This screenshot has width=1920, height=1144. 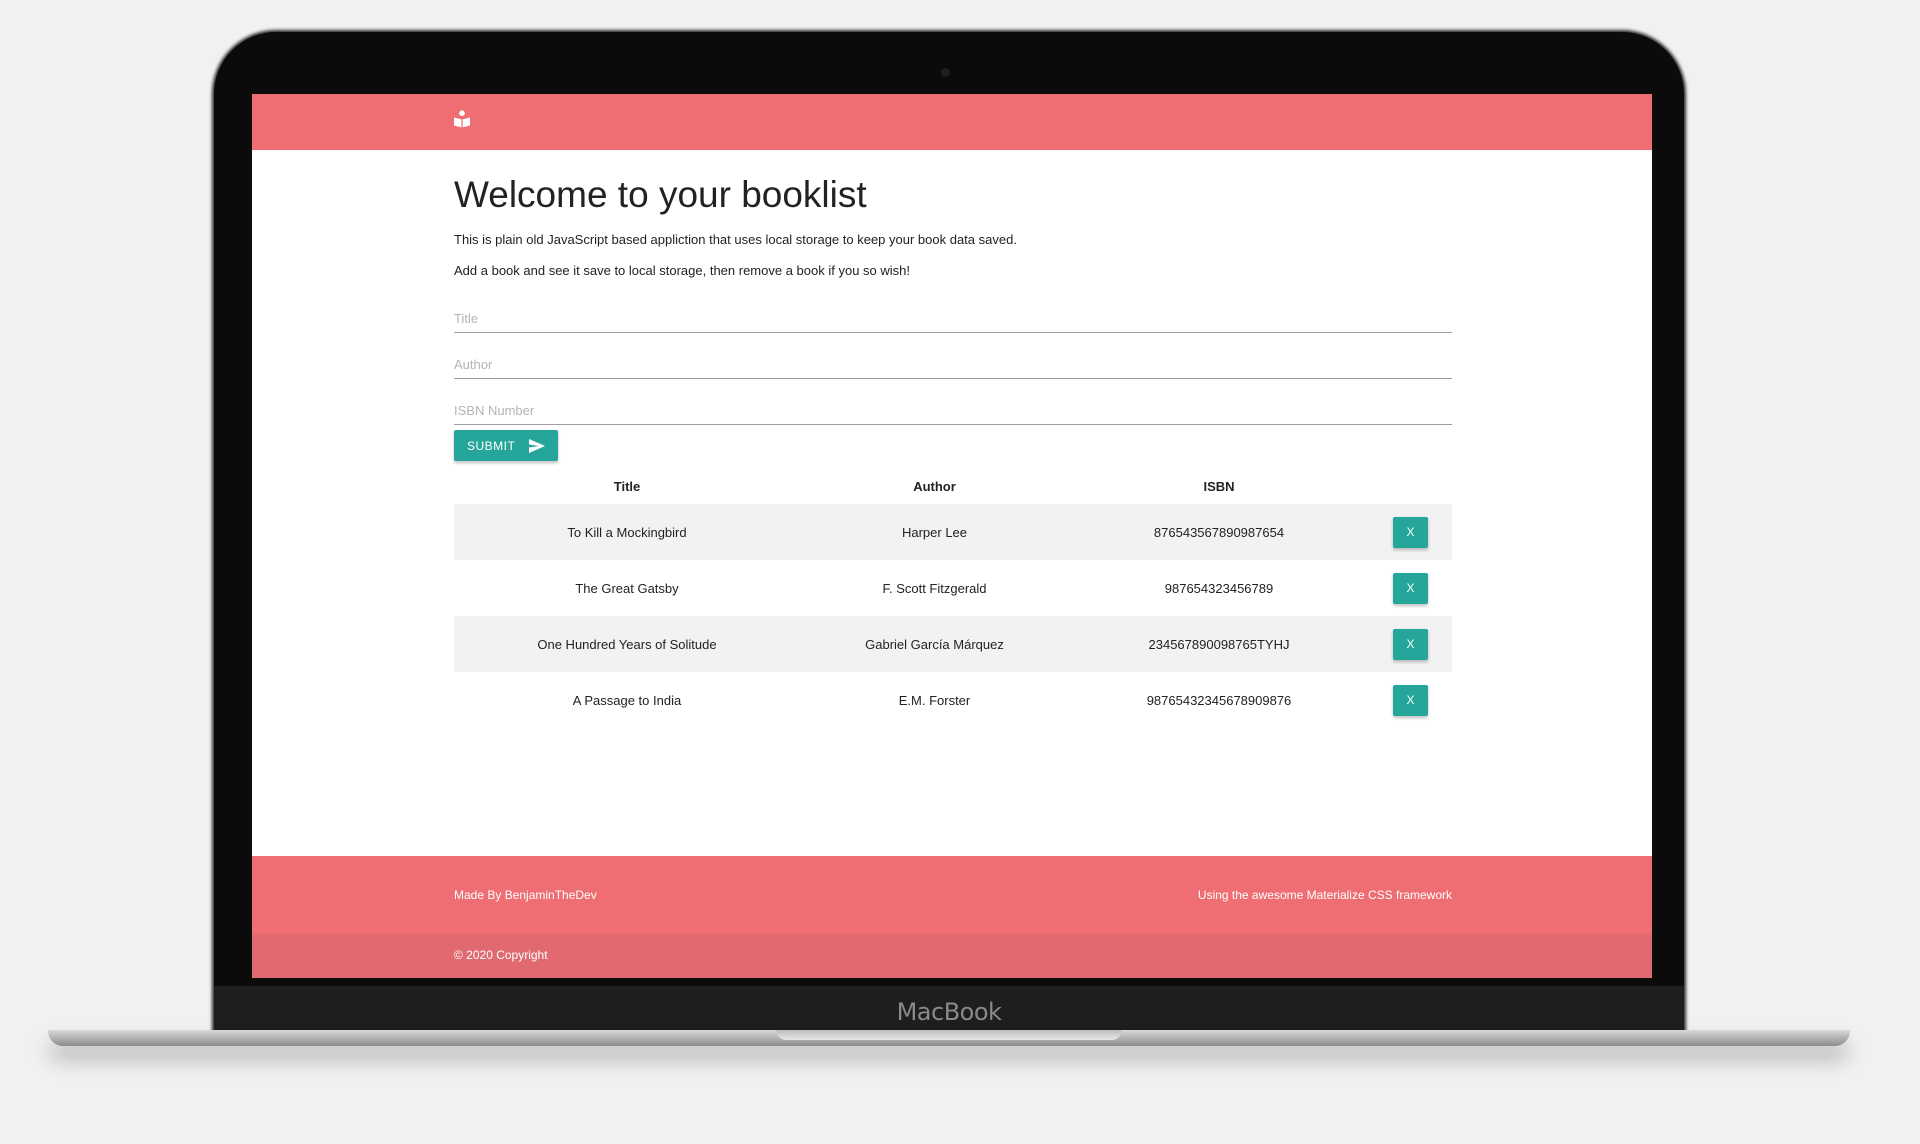 I want to click on title-input, so click(x=953, y=318).